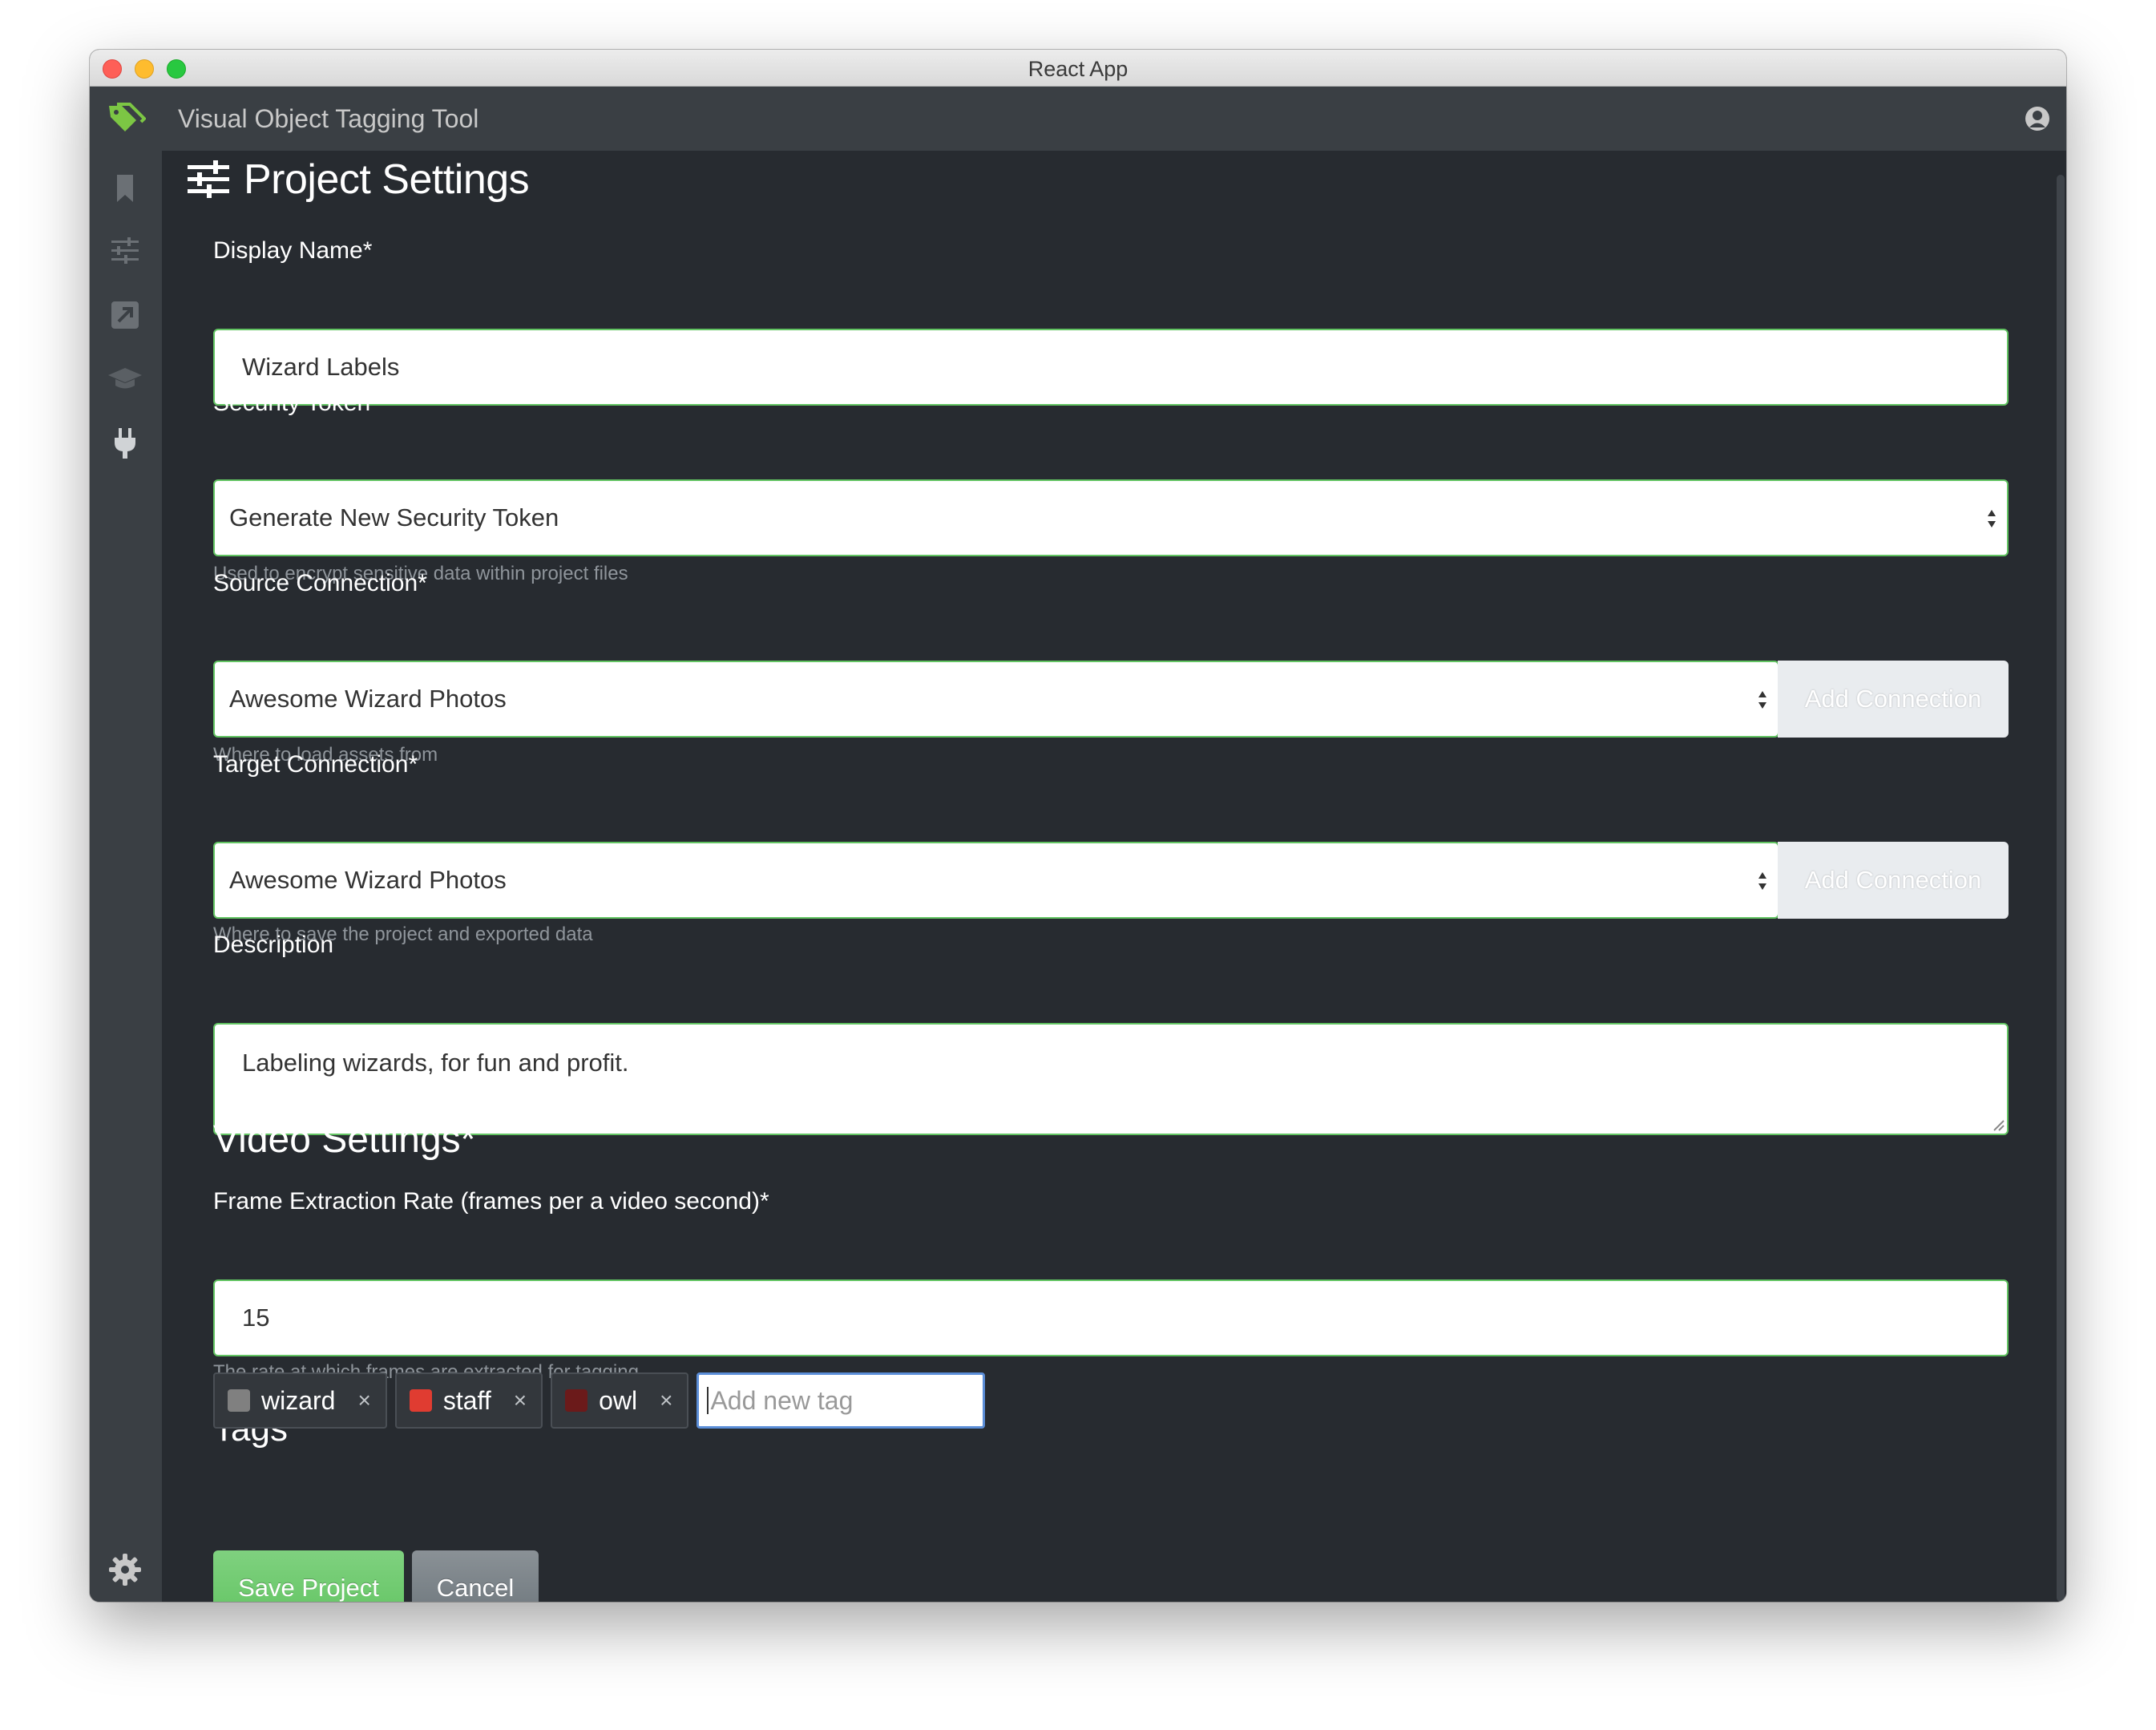 The height and width of the screenshot is (1730, 2156). I want to click on display-name-input: Wizard Labels, so click(1111, 367).